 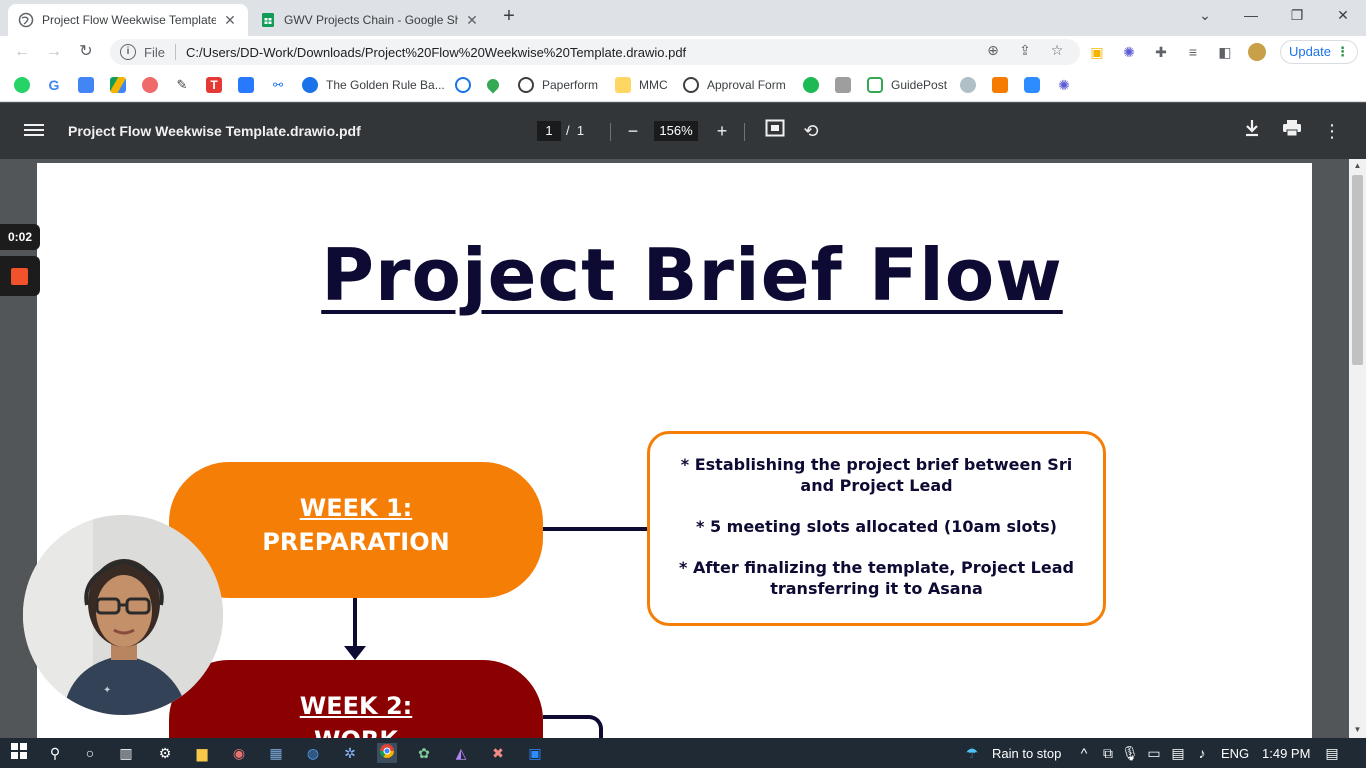 What do you see at coordinates (1097, 52) in the screenshot?
I see `extension-camera-icon: ▣` at bounding box center [1097, 52].